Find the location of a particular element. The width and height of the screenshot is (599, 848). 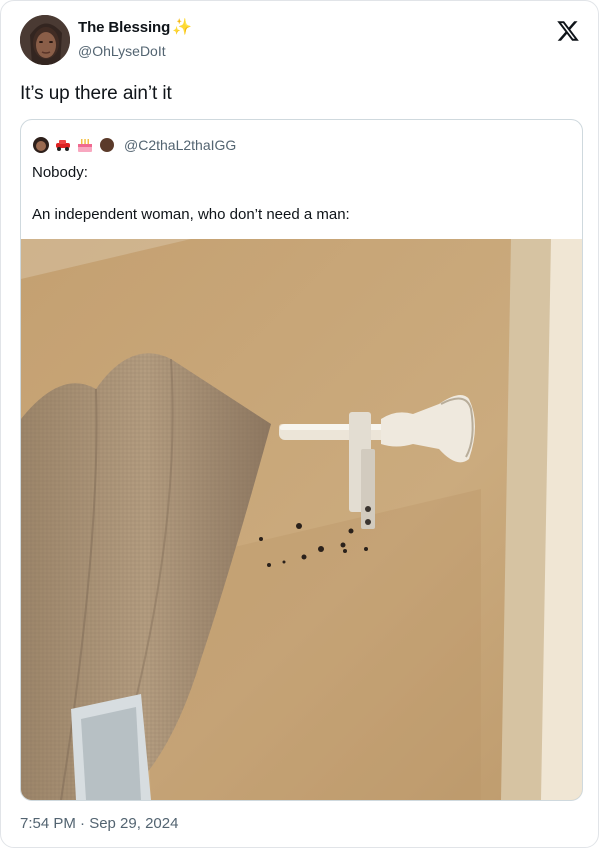

car-emoji is located at coordinates (63, 145).